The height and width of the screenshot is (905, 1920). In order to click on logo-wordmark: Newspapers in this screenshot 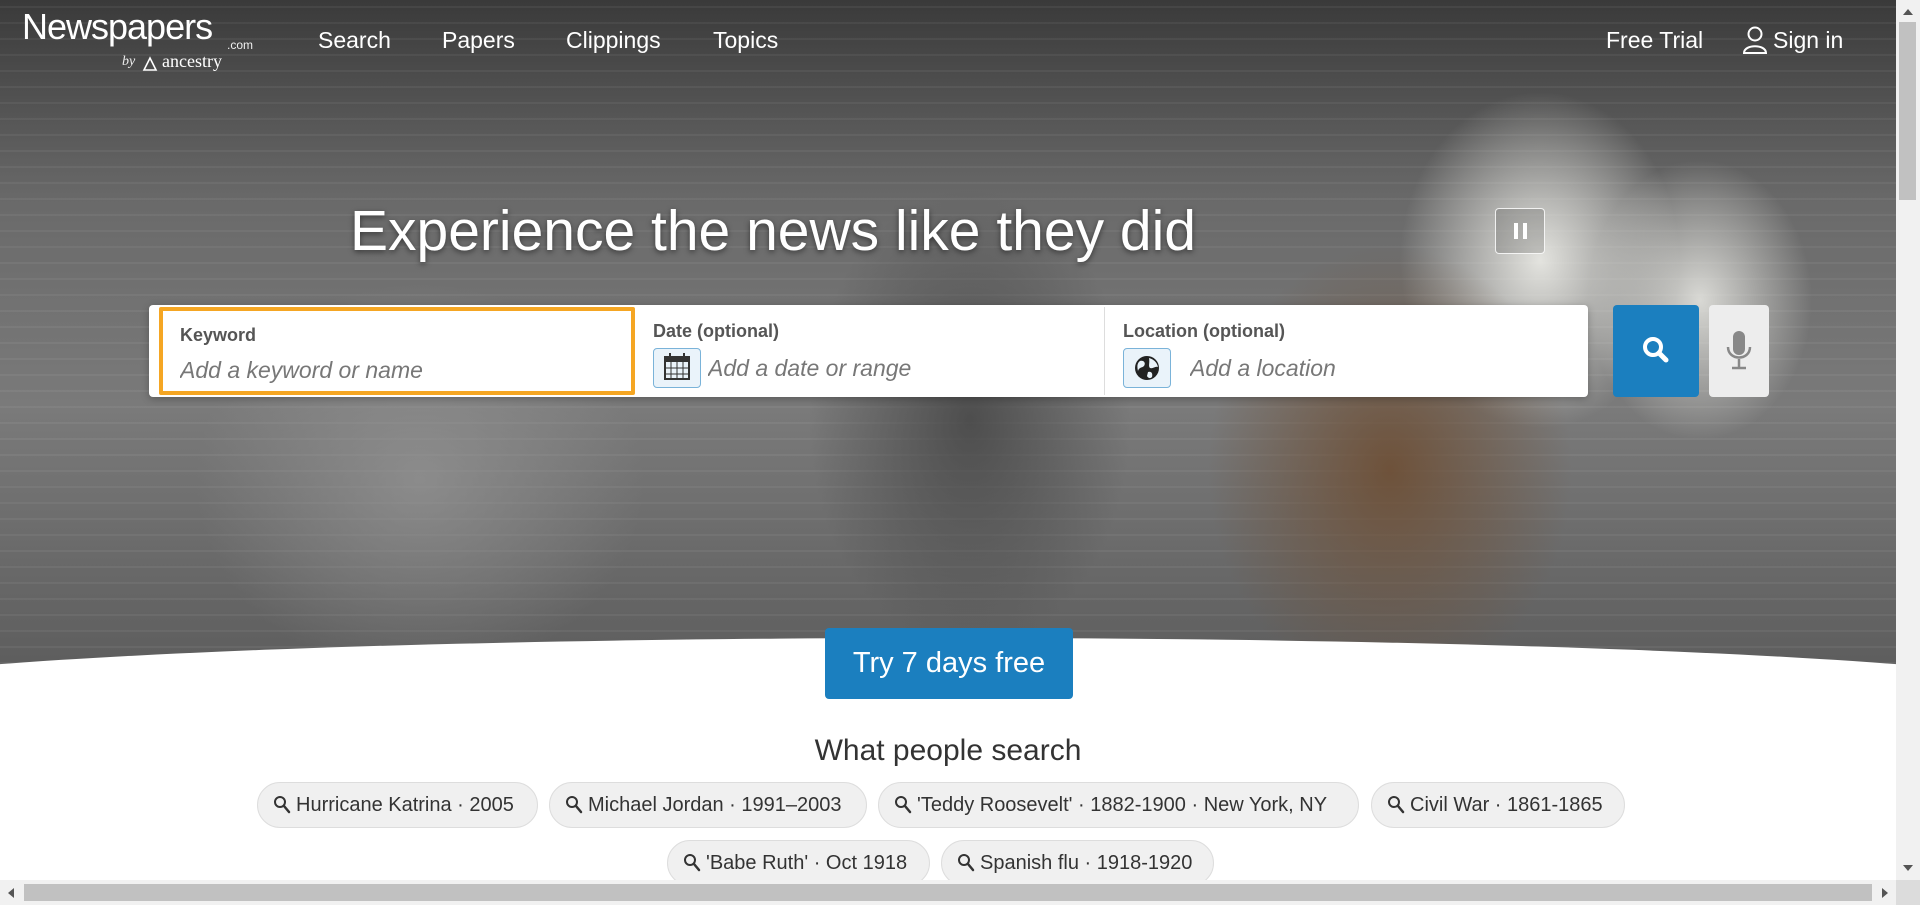, I will do `click(117, 26)`.